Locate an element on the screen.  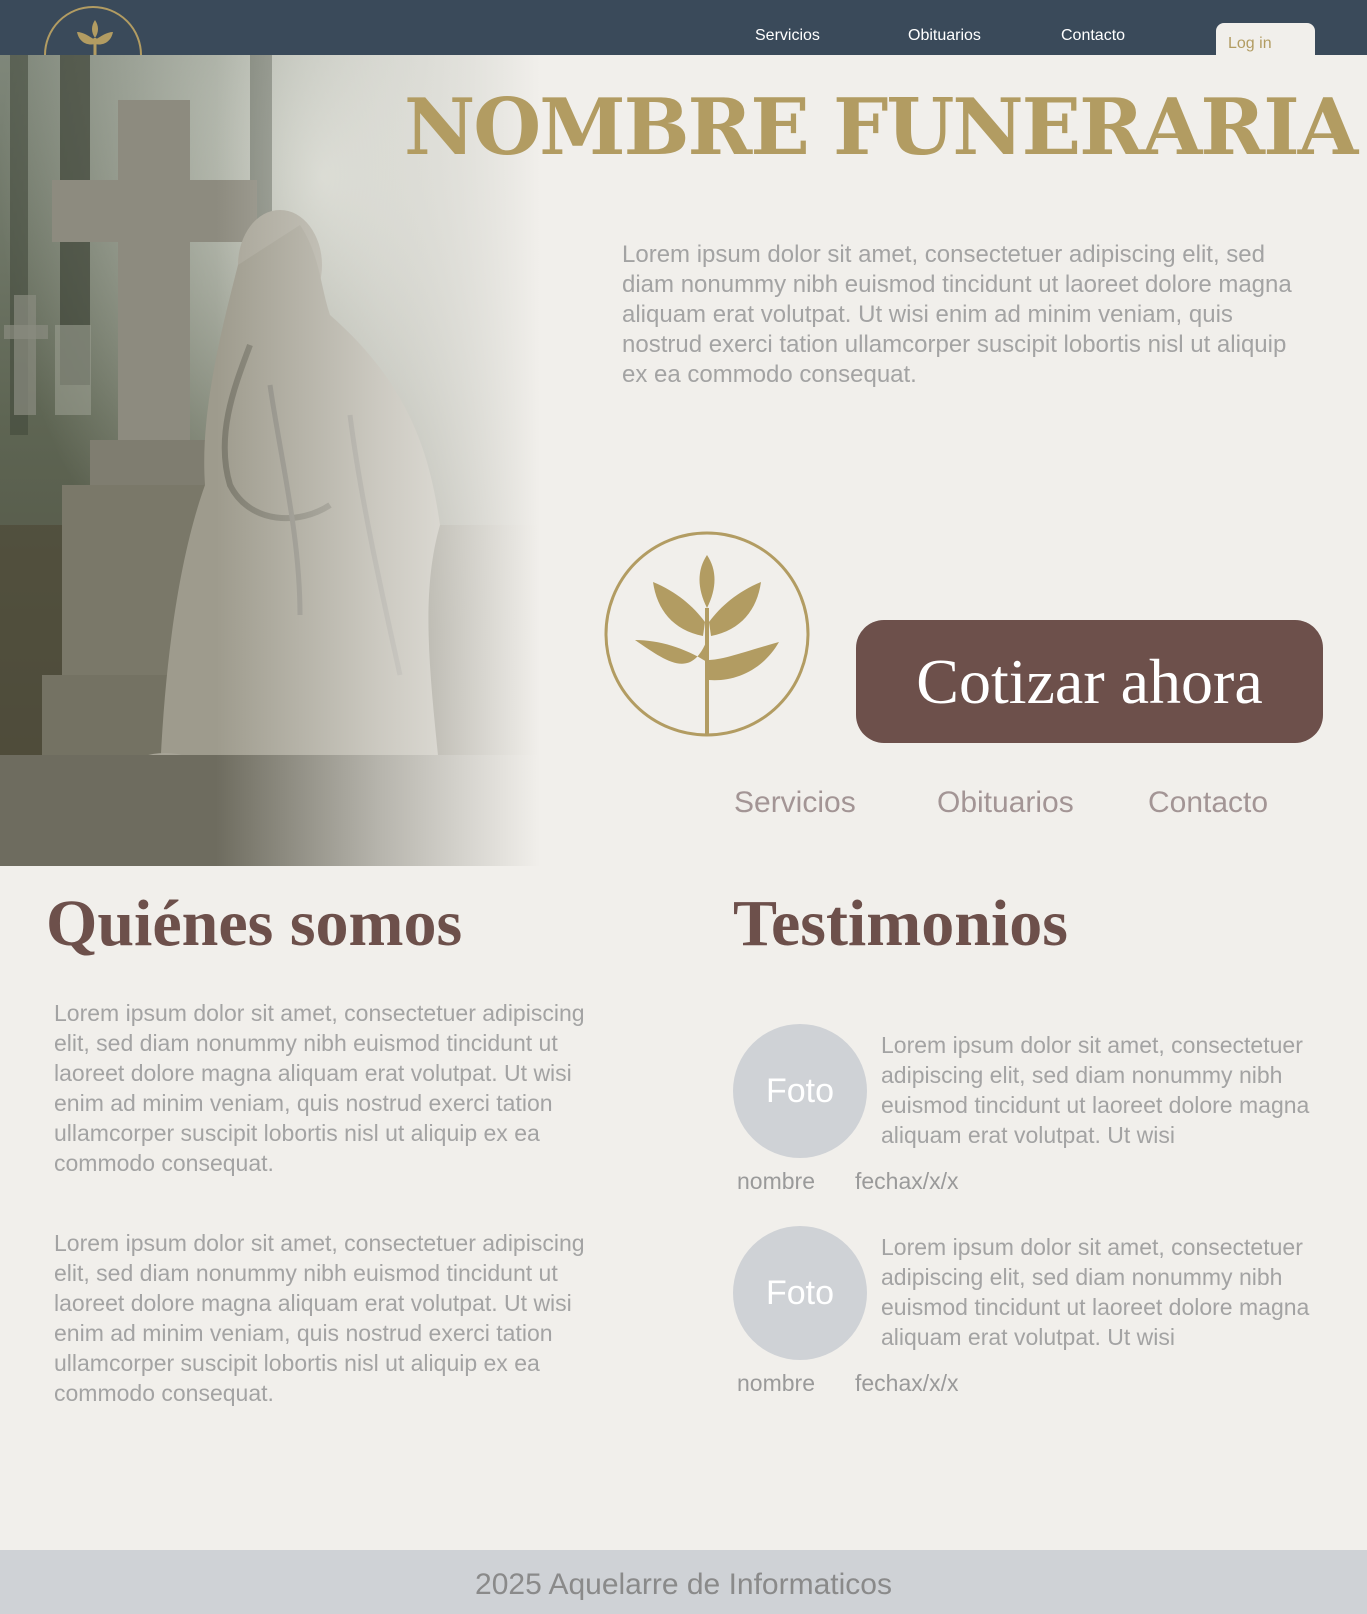
about-title: Quiénes somos is located at coordinates (254, 923).